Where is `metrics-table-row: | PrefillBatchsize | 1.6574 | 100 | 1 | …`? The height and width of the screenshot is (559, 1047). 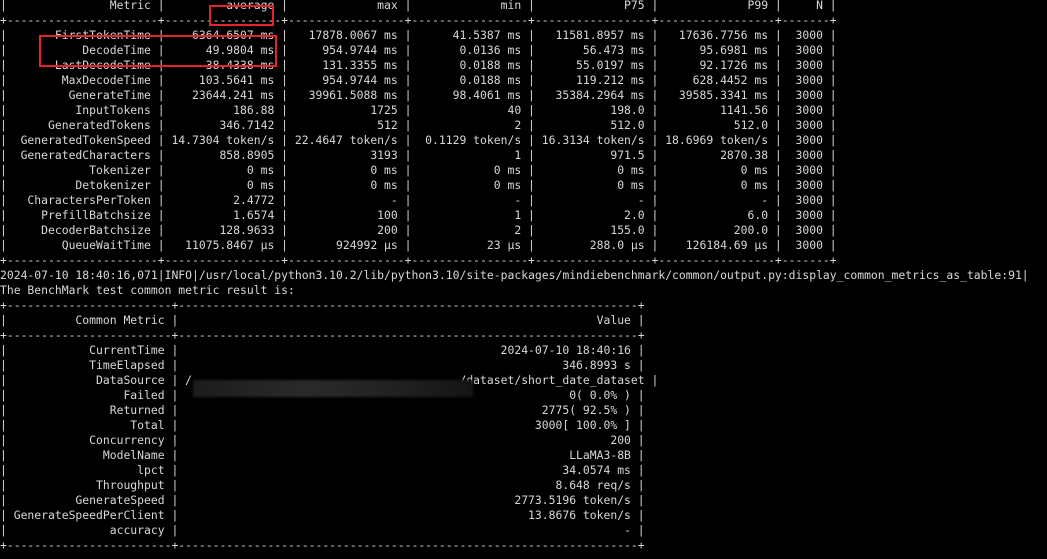 metrics-table-row: | PrefillBatchsize | 1.6574 | 100 | 1 | … is located at coordinates (418, 215).